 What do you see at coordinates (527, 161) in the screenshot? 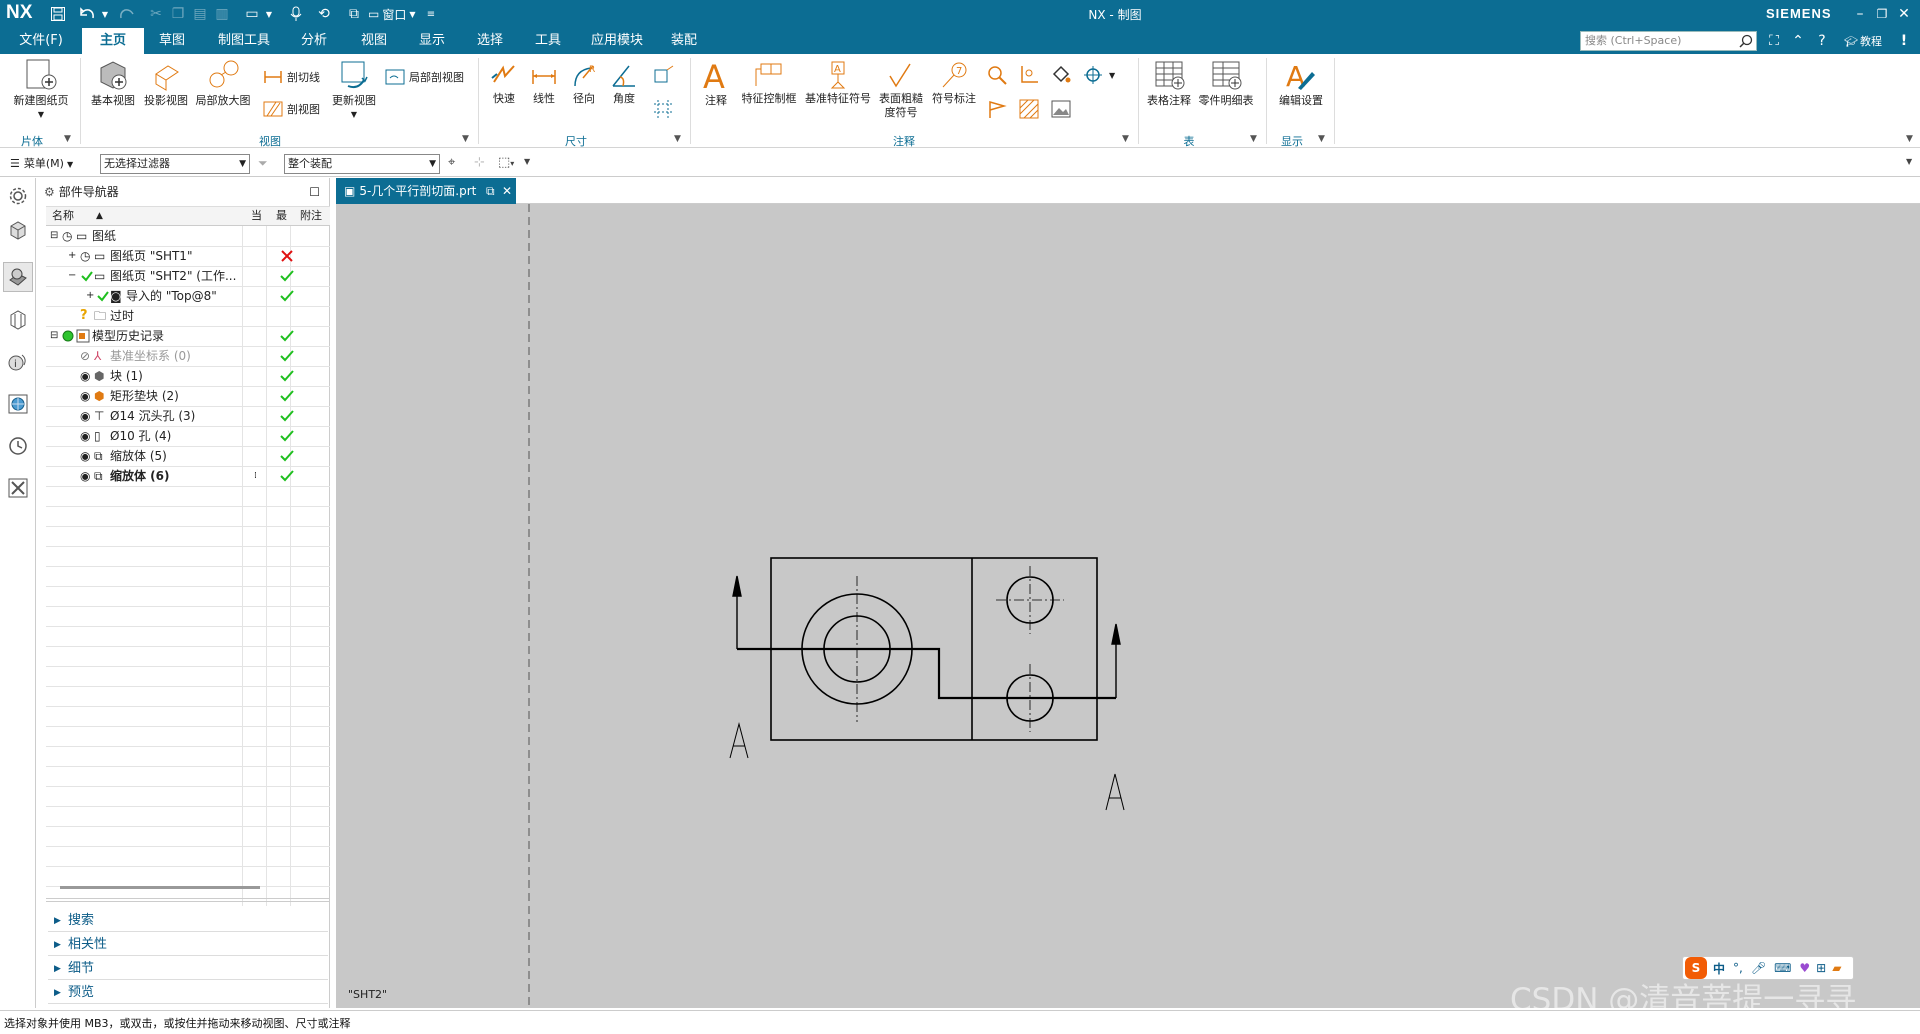
I see `selection-more-icon: ▼` at bounding box center [527, 161].